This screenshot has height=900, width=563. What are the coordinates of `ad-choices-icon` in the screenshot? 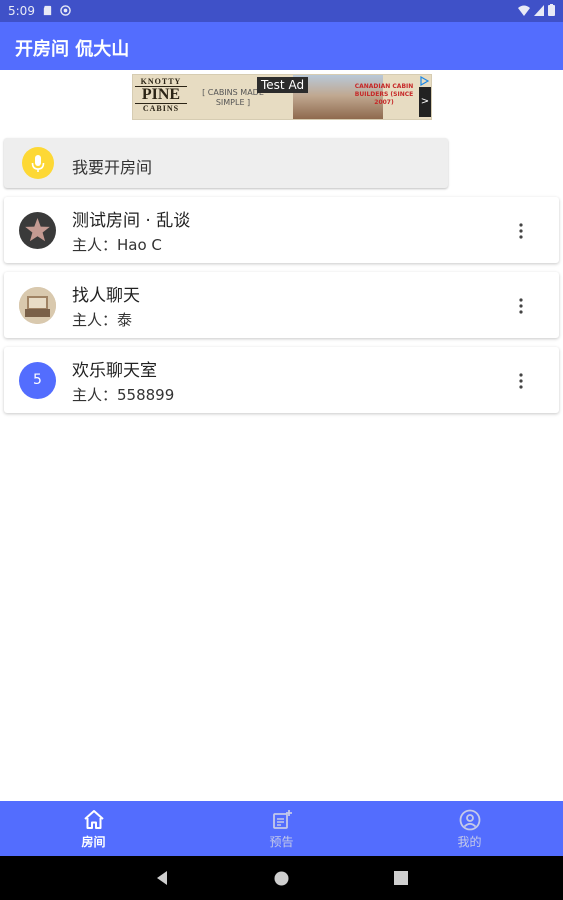 It's located at (424, 81).